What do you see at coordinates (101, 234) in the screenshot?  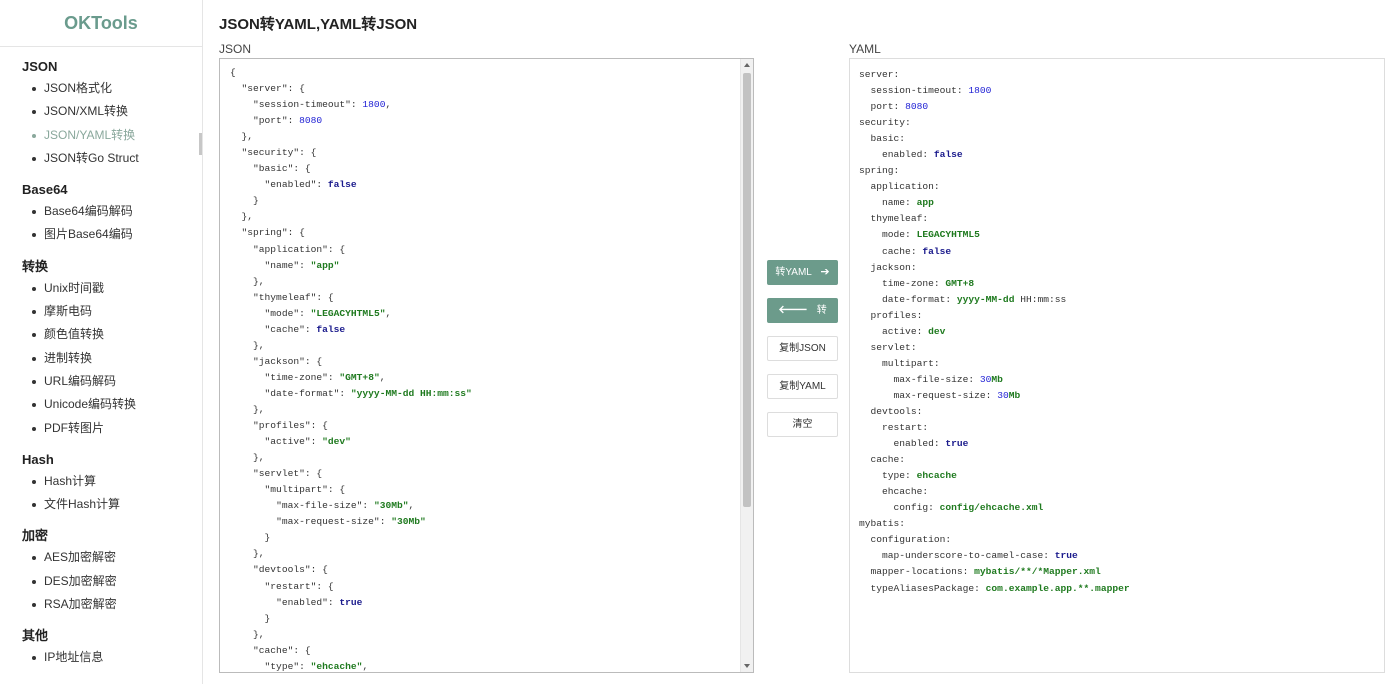 I see `sidebar-item: 图片Base64编码` at bounding box center [101, 234].